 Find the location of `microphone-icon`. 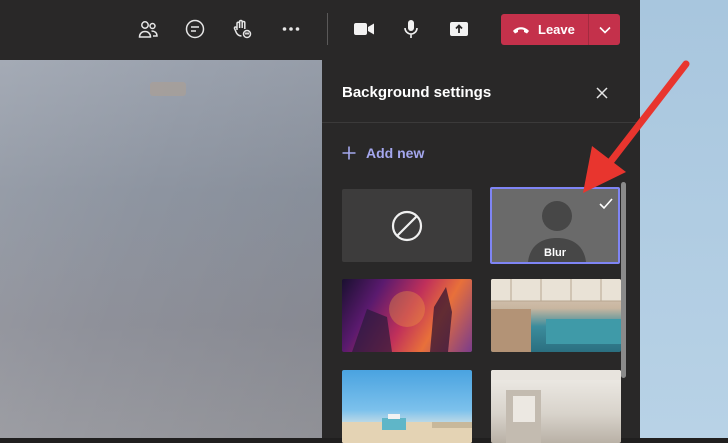

microphone-icon is located at coordinates (411, 29).